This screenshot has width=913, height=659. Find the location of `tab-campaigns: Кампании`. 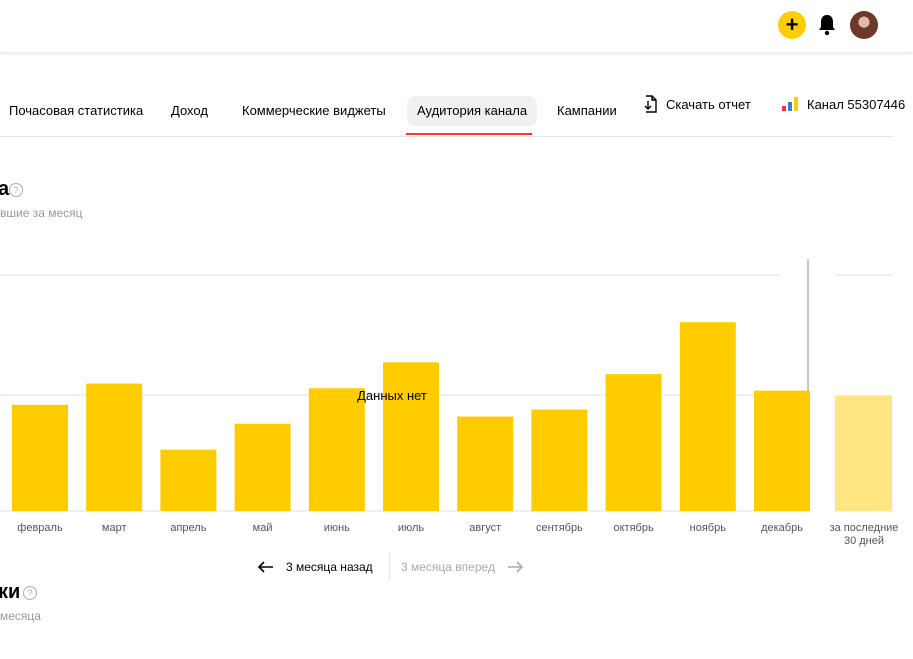

tab-campaigns: Кампании is located at coordinates (587, 111).